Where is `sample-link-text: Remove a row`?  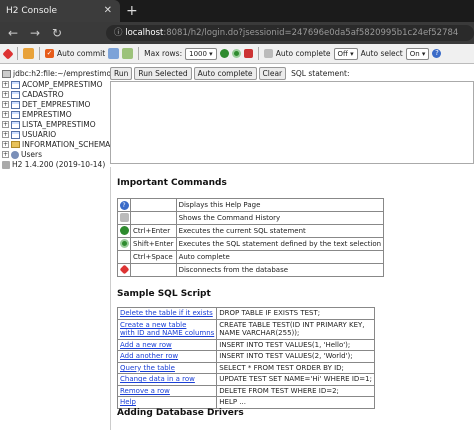
sample-link-text: Remove a row is located at coordinates (167, 391).